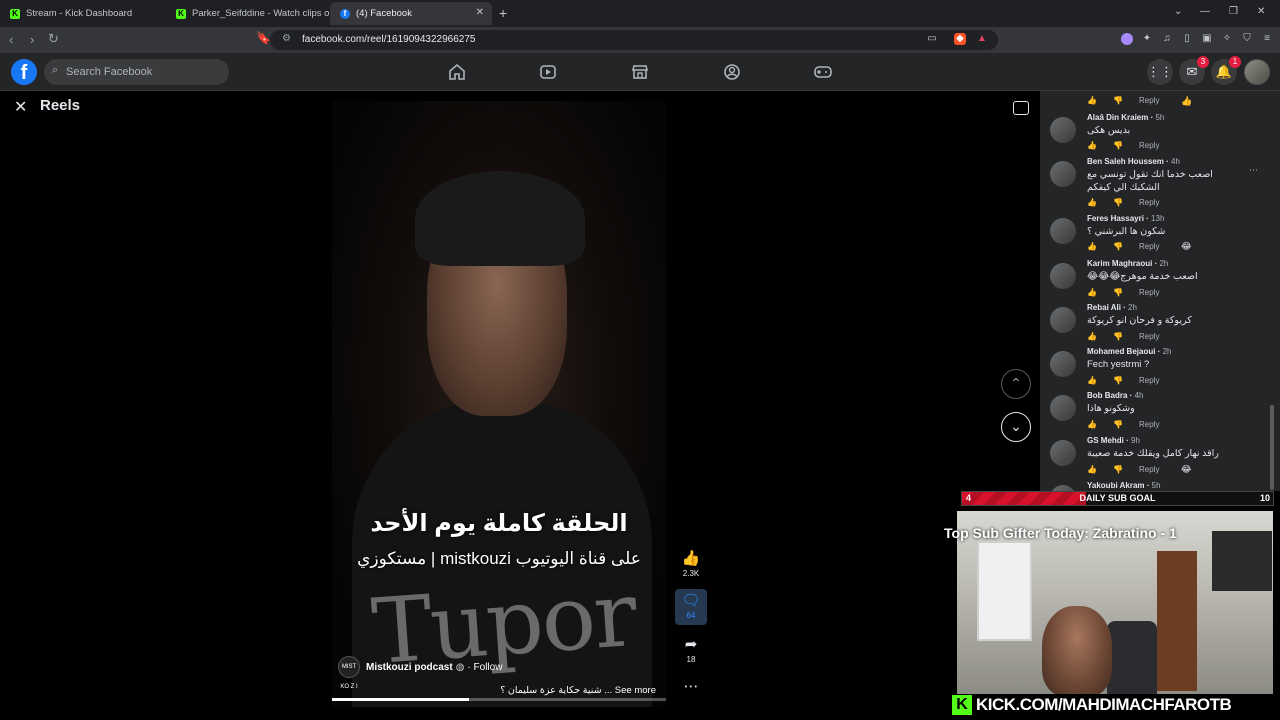 This screenshot has height=720, width=1280. Describe the element at coordinates (691, 563) in the screenshot. I see `like-button: 👍 2.3K` at that location.